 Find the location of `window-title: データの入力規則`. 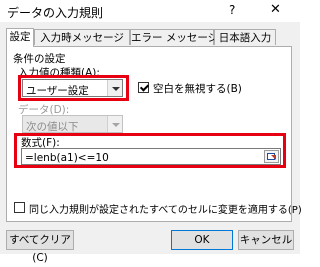

window-title: データの入力規則 is located at coordinates (55, 13).